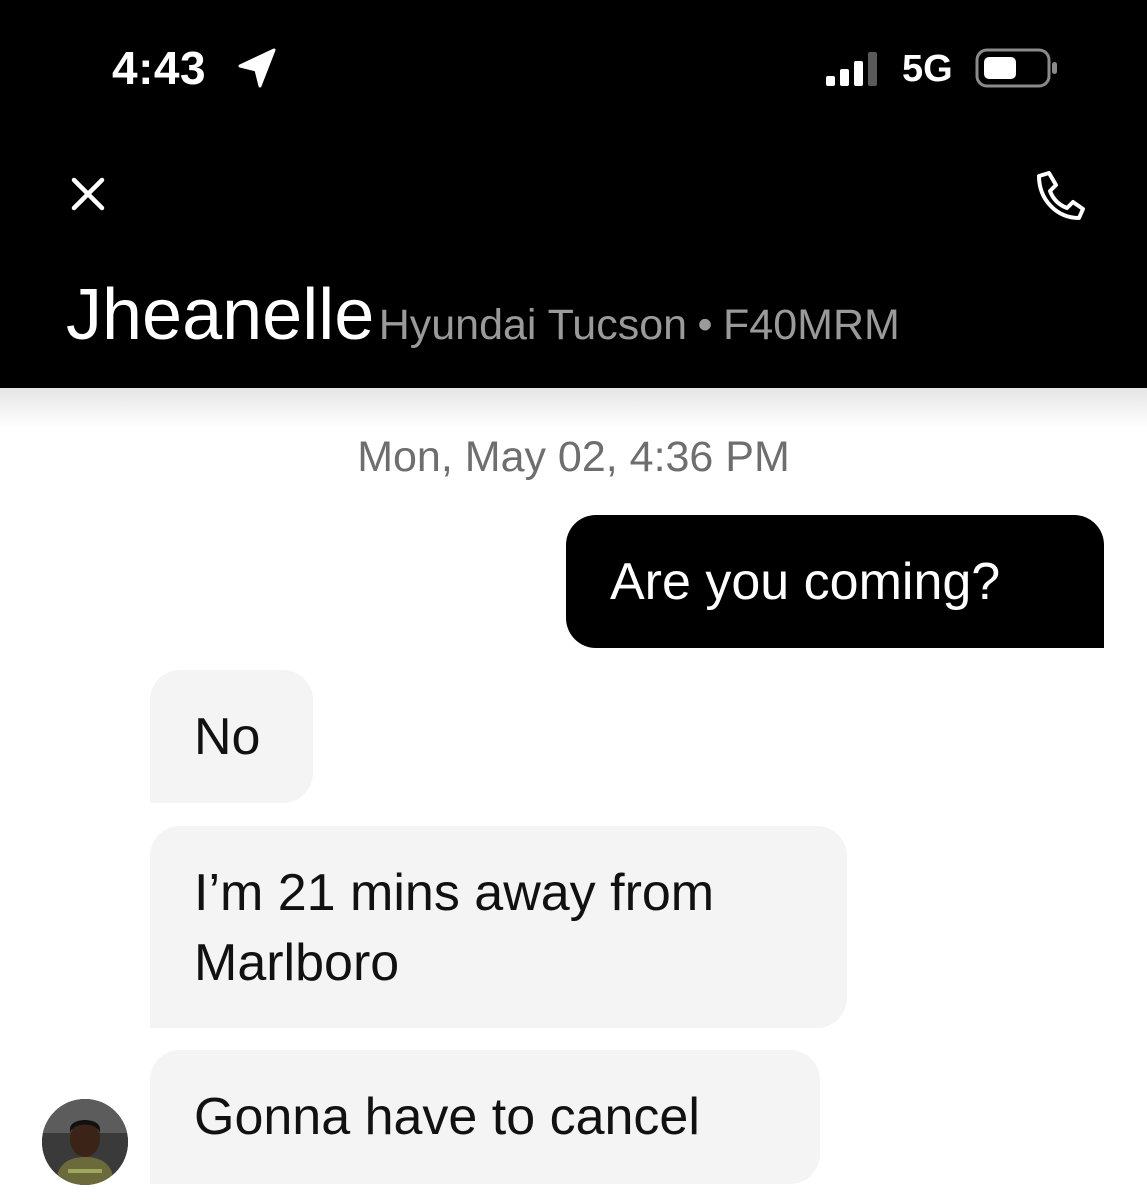 The width and height of the screenshot is (1147, 1200). Describe the element at coordinates (1058, 196) in the screenshot. I see `phone-icon` at that location.